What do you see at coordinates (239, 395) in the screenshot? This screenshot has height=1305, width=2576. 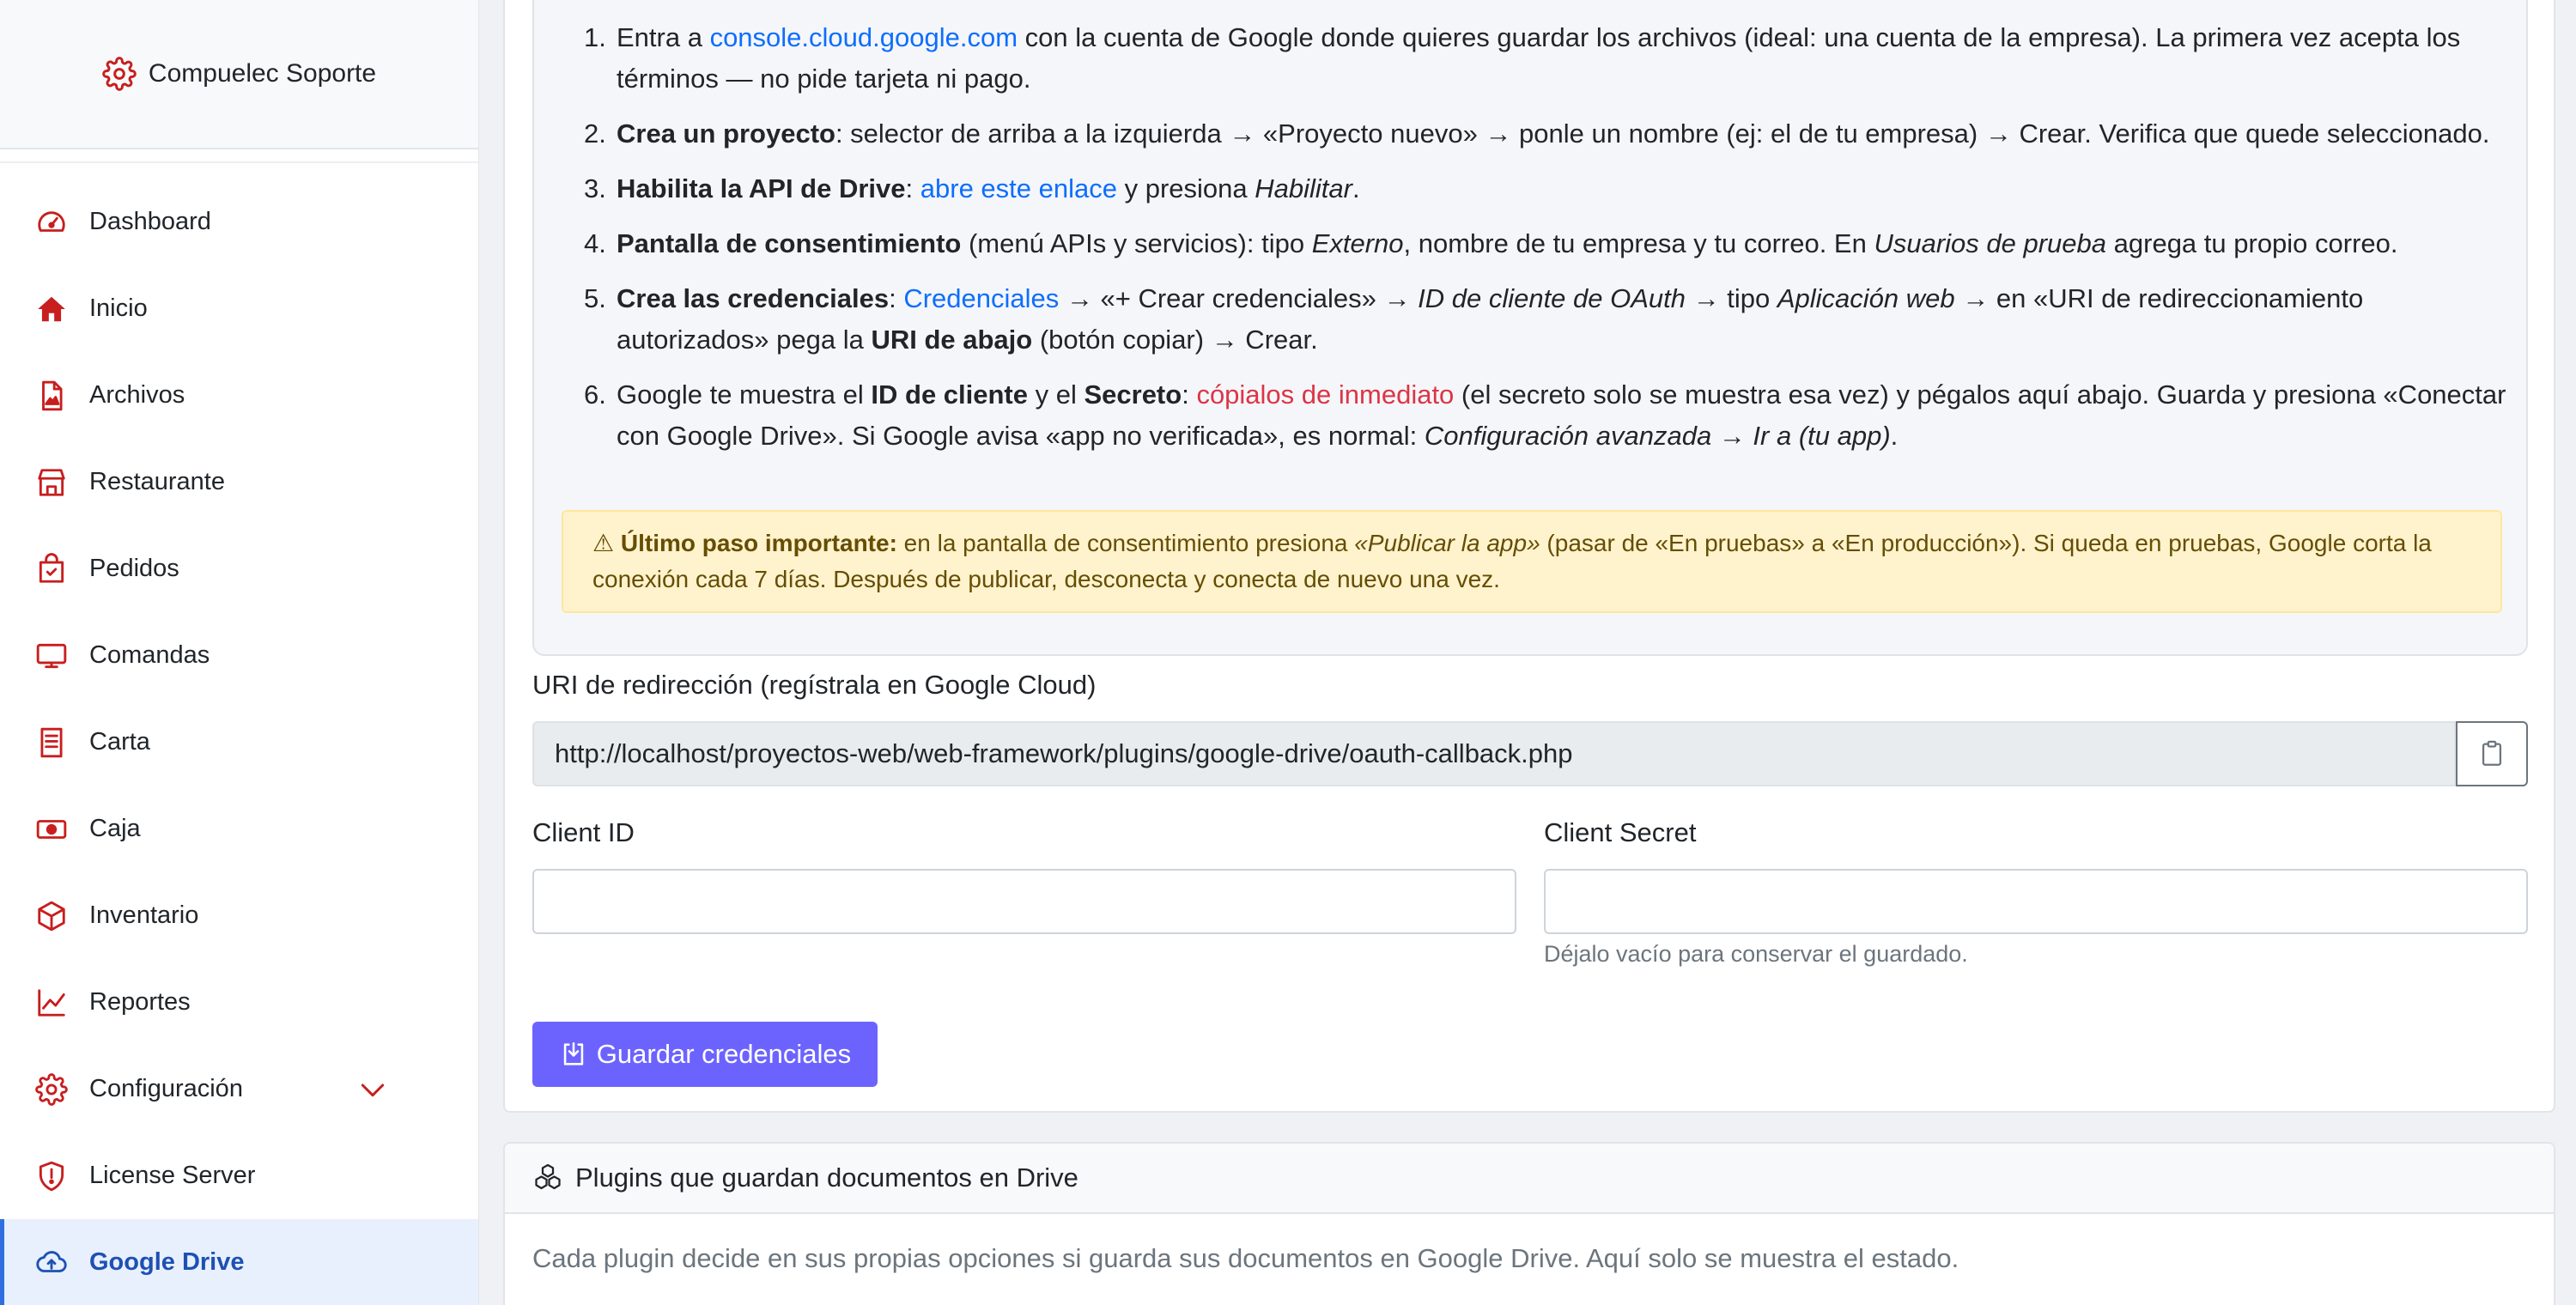 I see `sidebar-item-archivos: Archivos` at bounding box center [239, 395].